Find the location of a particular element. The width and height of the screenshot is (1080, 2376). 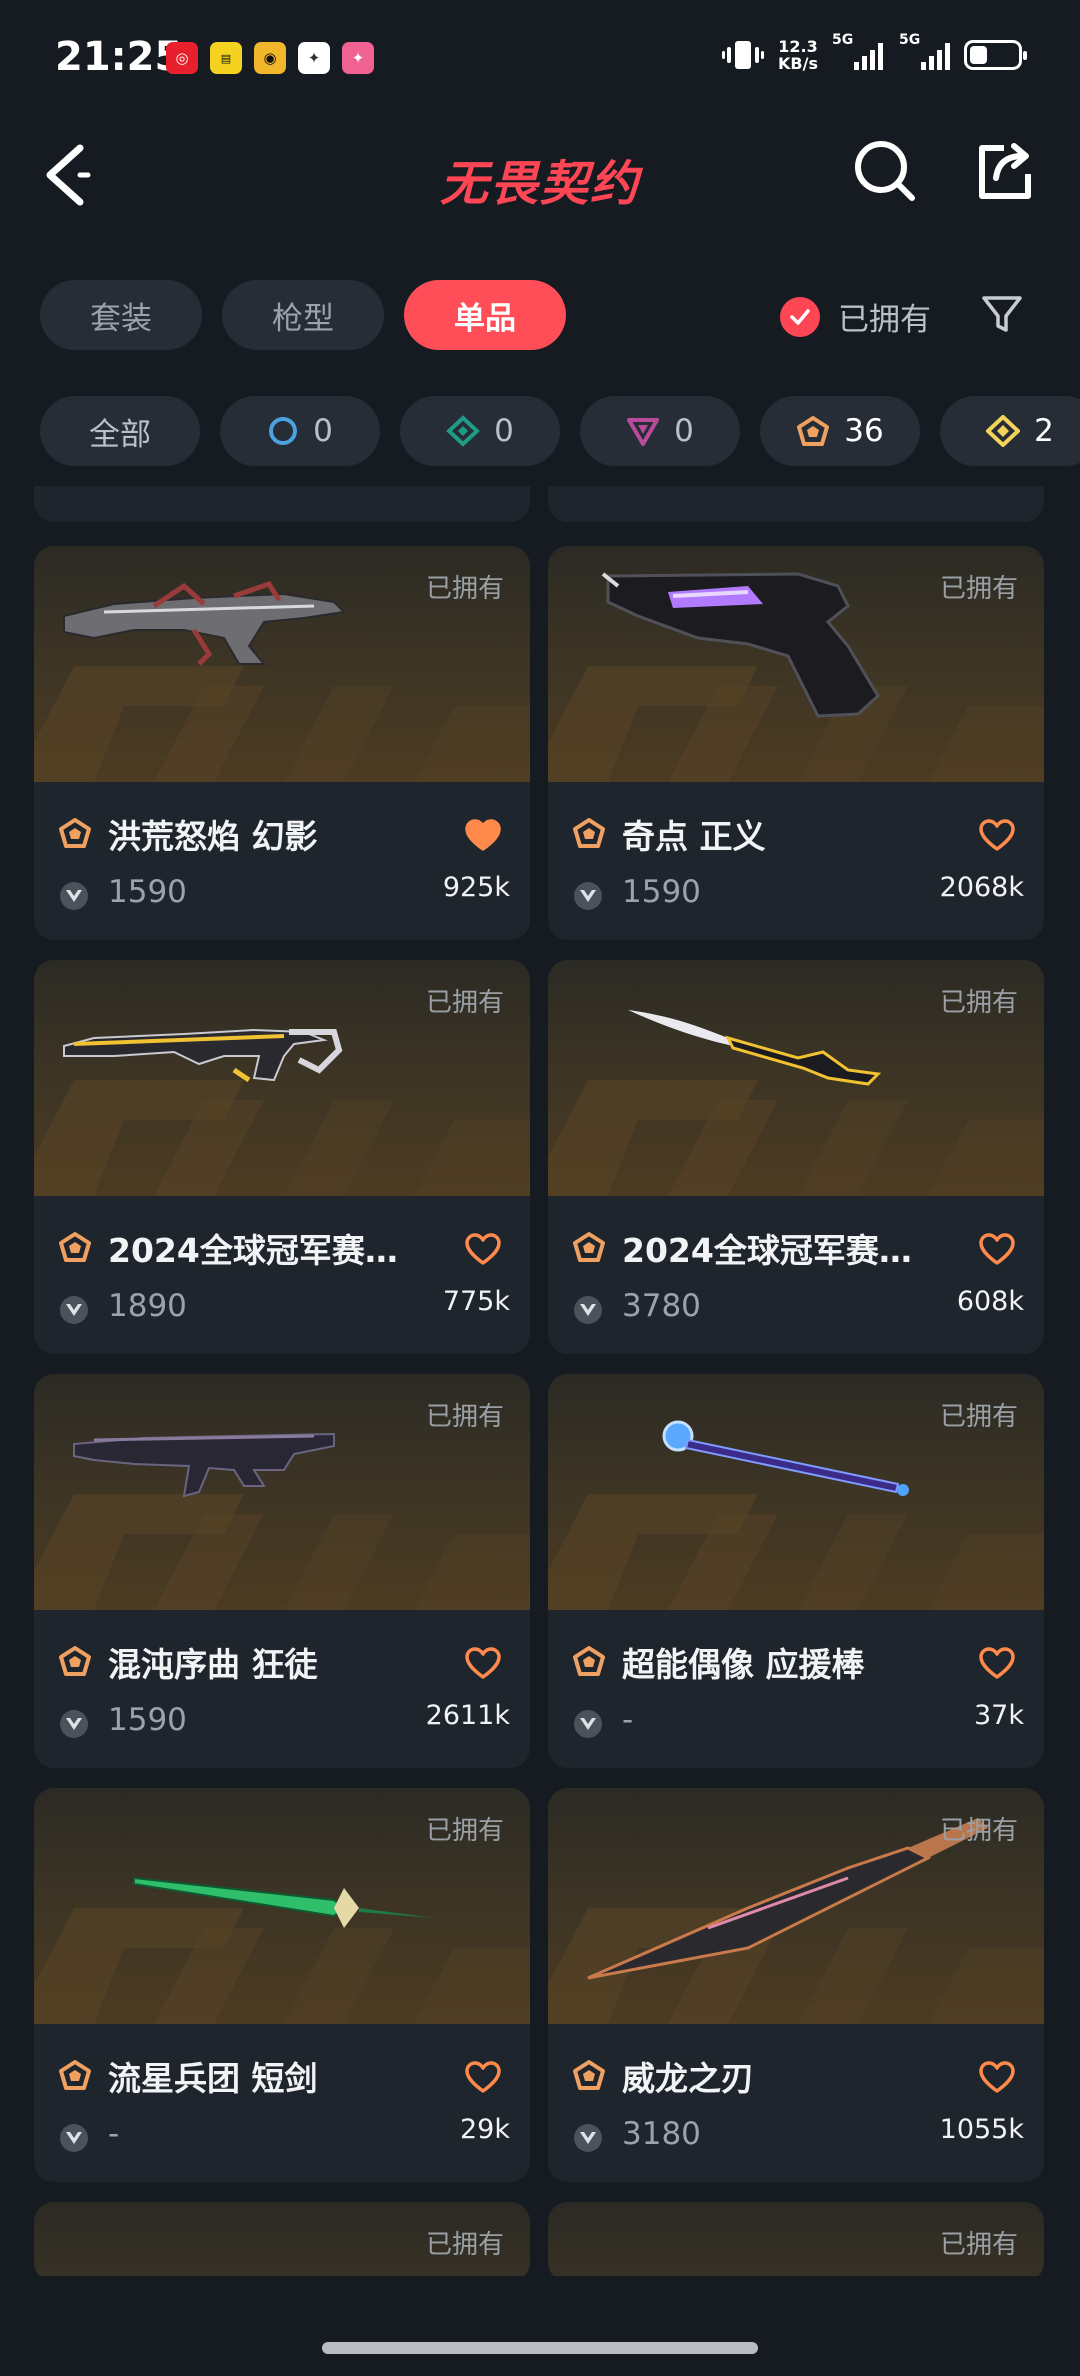

item-name: 洪荒怒焰 幻影 is located at coordinates (213, 836).